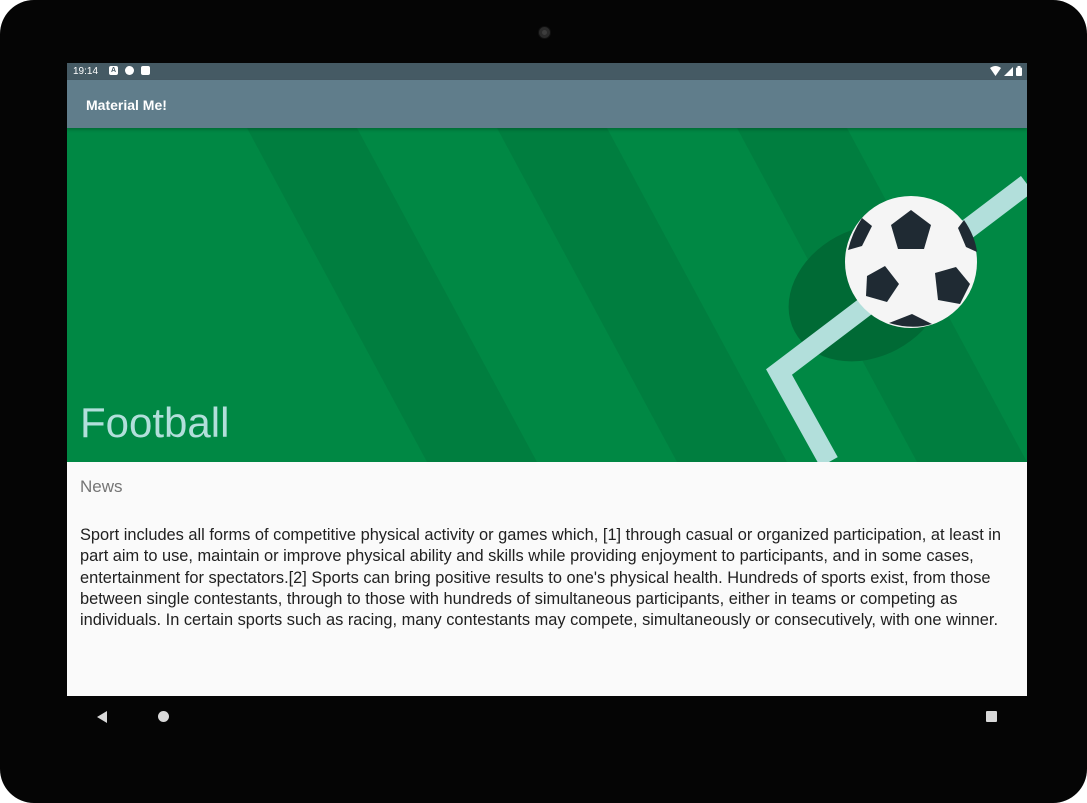 The height and width of the screenshot is (803, 1087). I want to click on back-icon, so click(102, 717).